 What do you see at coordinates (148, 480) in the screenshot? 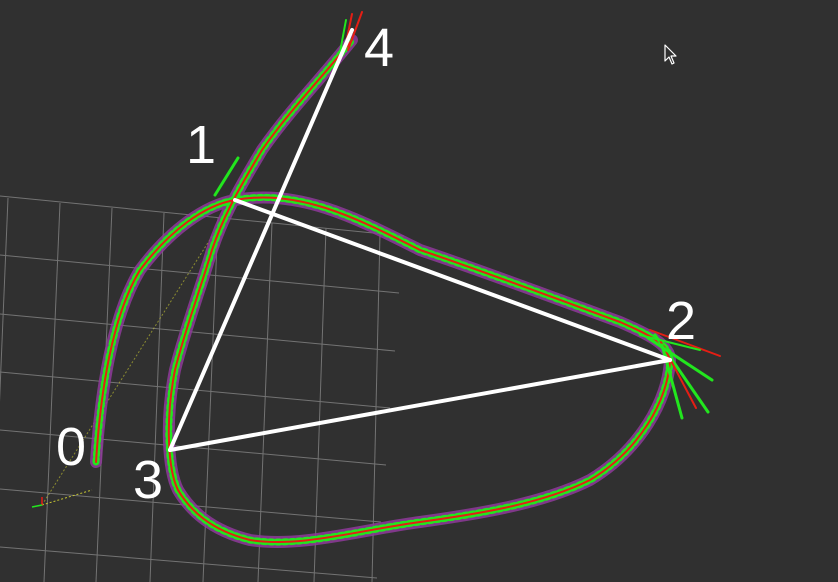
I see `node-label-3: 3` at bounding box center [148, 480].